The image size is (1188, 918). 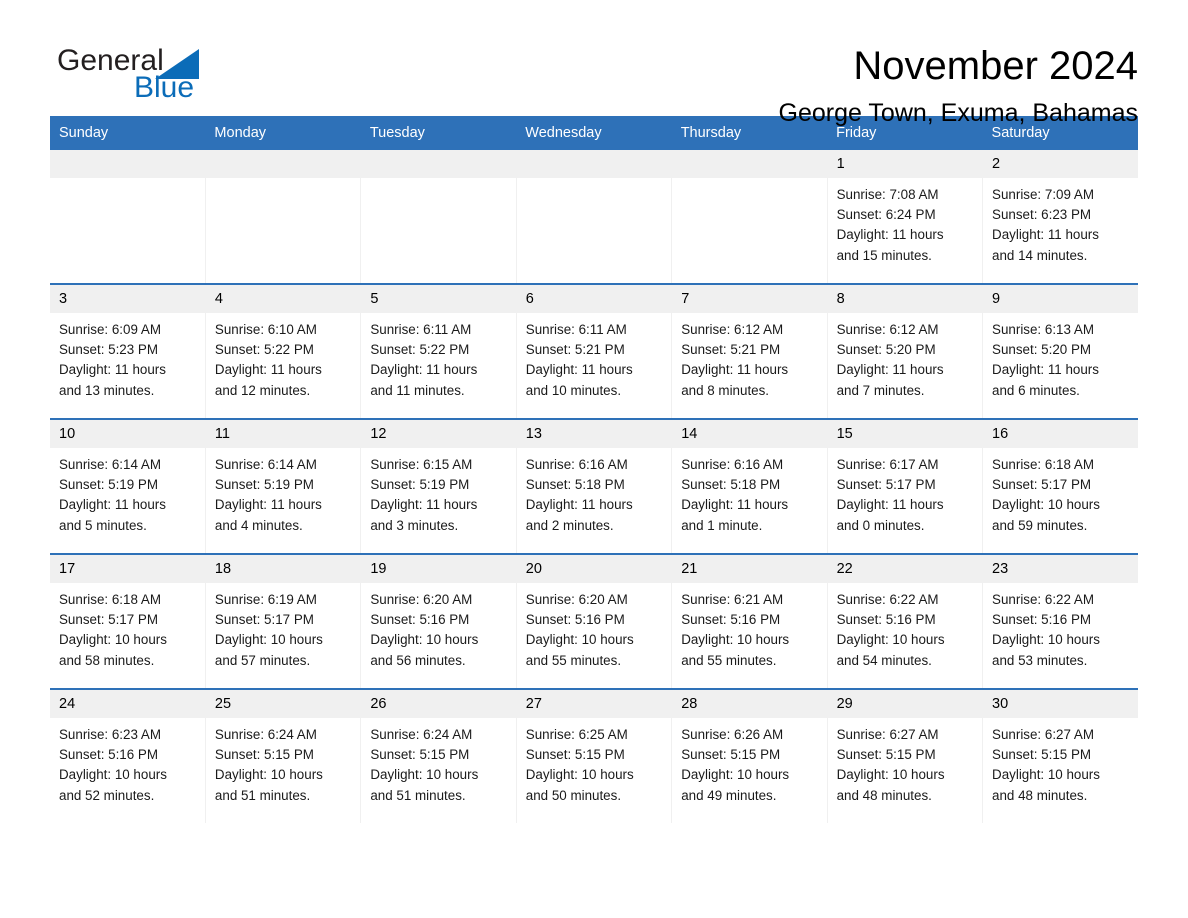 What do you see at coordinates (732, 734) in the screenshot?
I see `day-detail-line: Sunrise: 6:26 AM` at bounding box center [732, 734].